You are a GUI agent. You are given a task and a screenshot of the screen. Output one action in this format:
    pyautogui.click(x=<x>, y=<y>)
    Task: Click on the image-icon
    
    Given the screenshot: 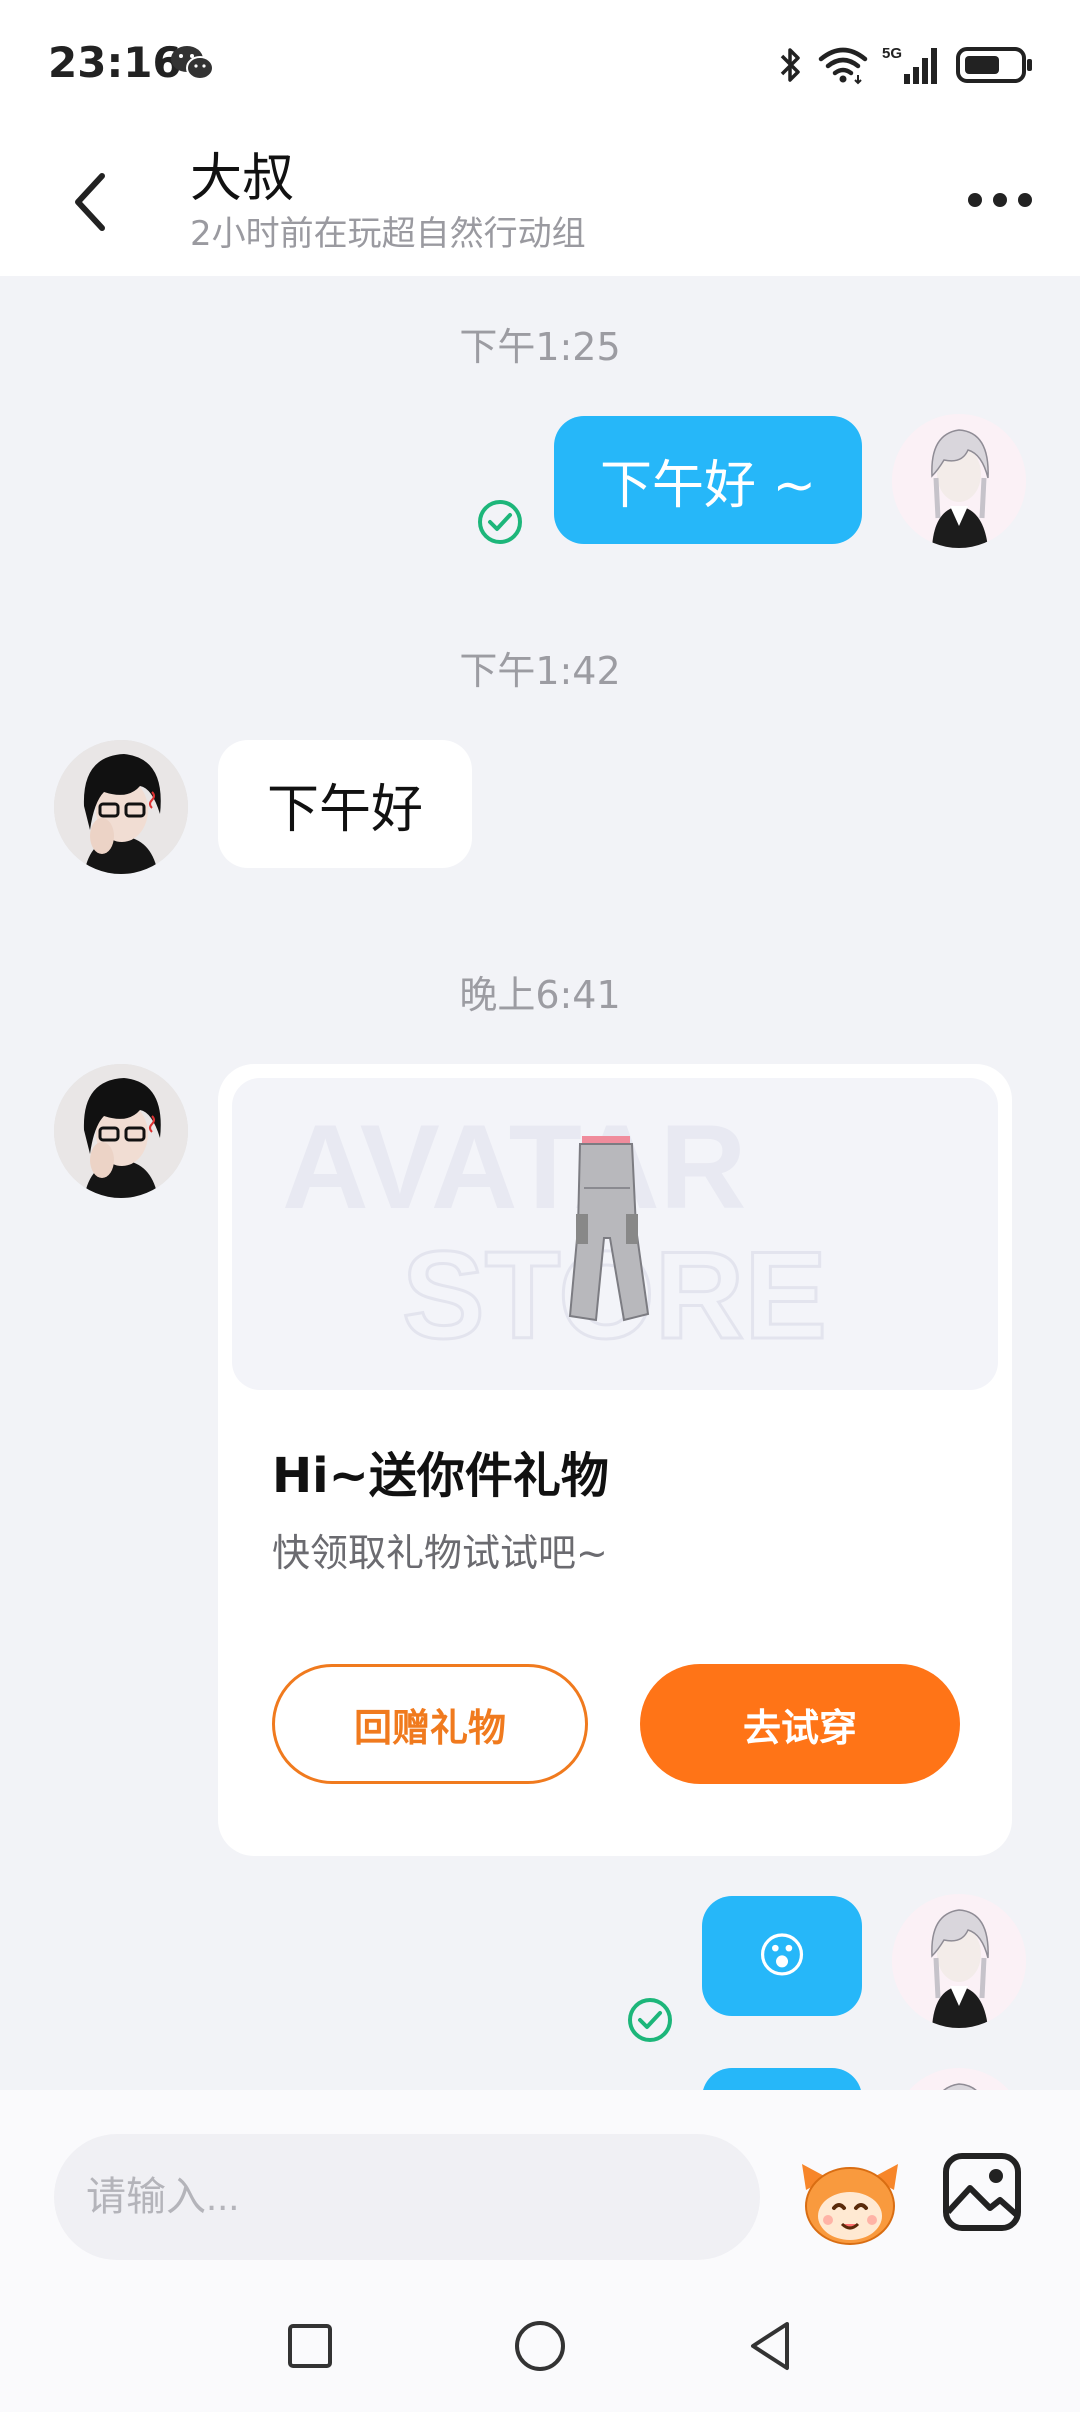 What is the action you would take?
    pyautogui.click(x=982, y=2192)
    